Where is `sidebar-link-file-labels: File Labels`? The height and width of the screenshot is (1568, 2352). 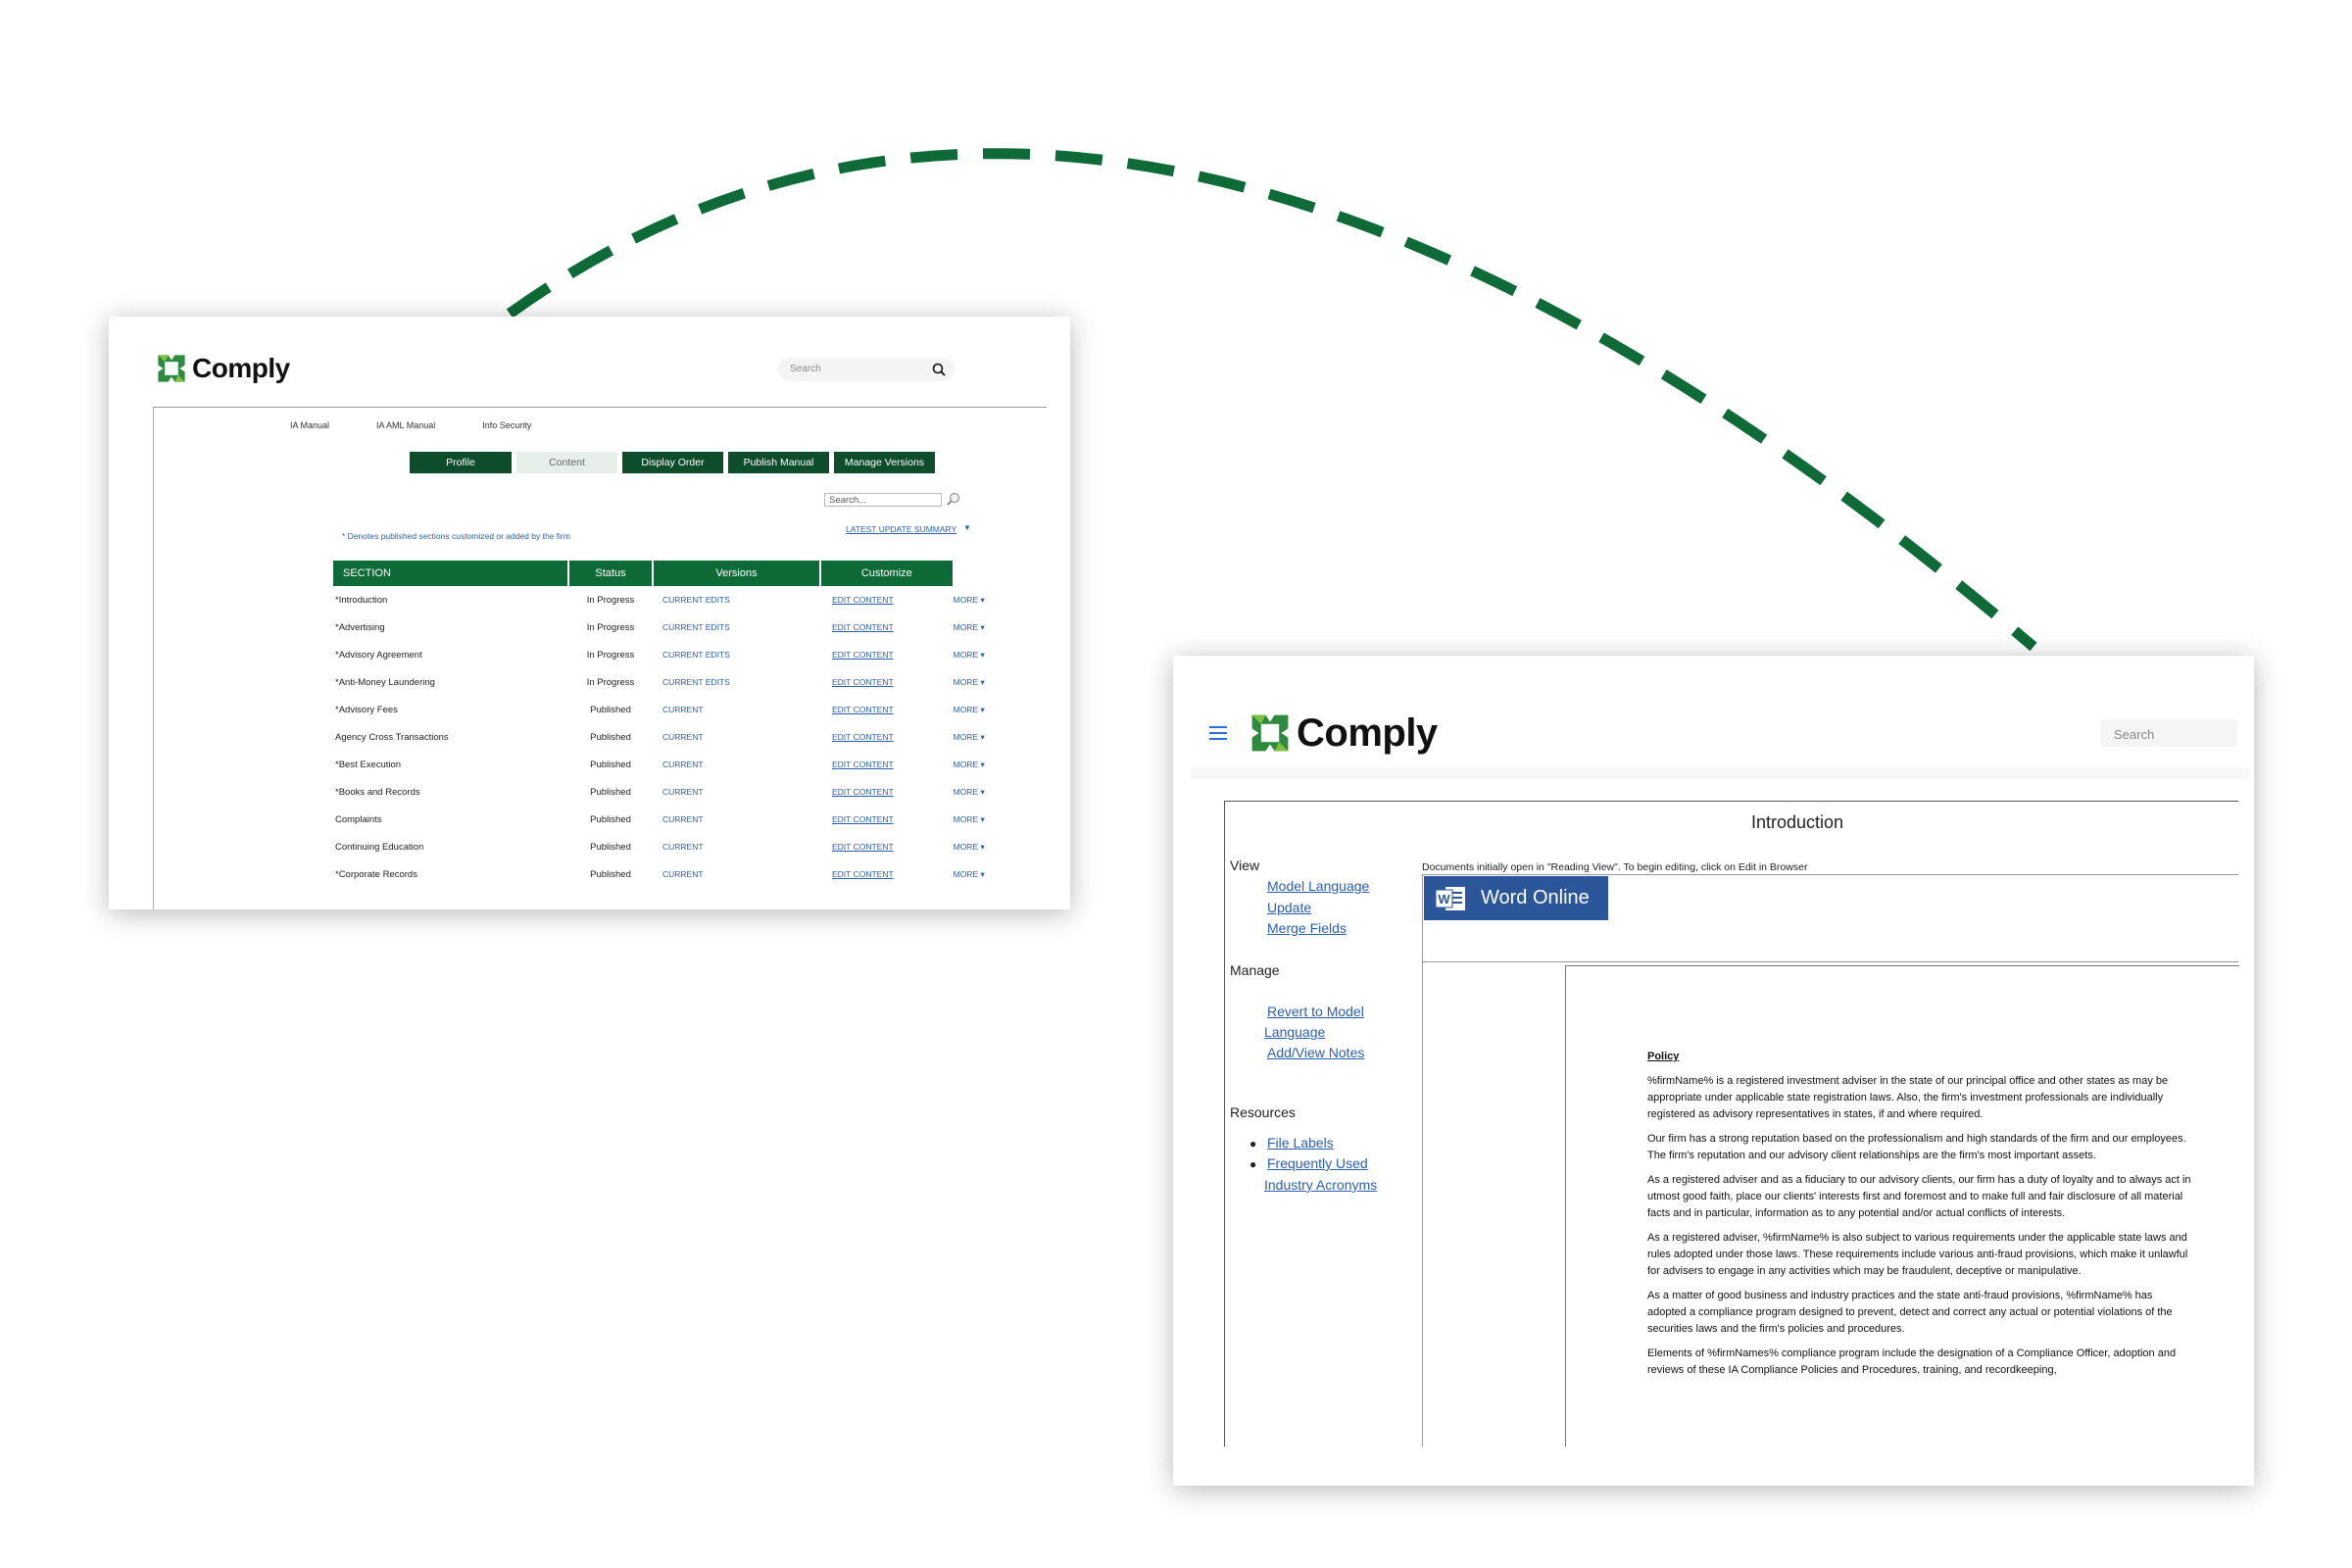 sidebar-link-file-labels: File Labels is located at coordinates (1300, 1143).